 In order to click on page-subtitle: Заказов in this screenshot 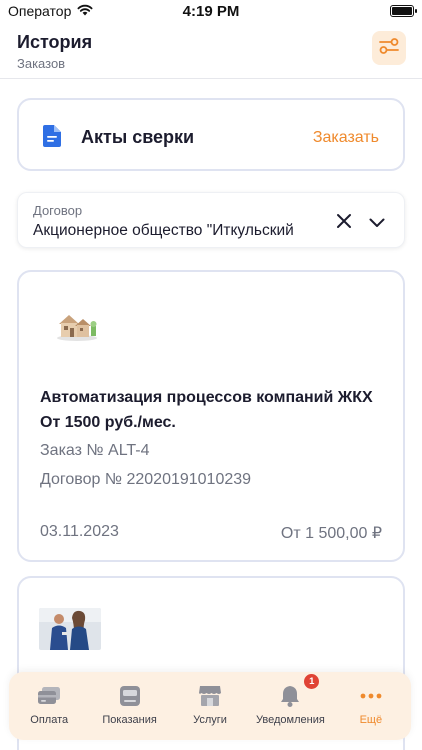, I will do `click(41, 63)`.